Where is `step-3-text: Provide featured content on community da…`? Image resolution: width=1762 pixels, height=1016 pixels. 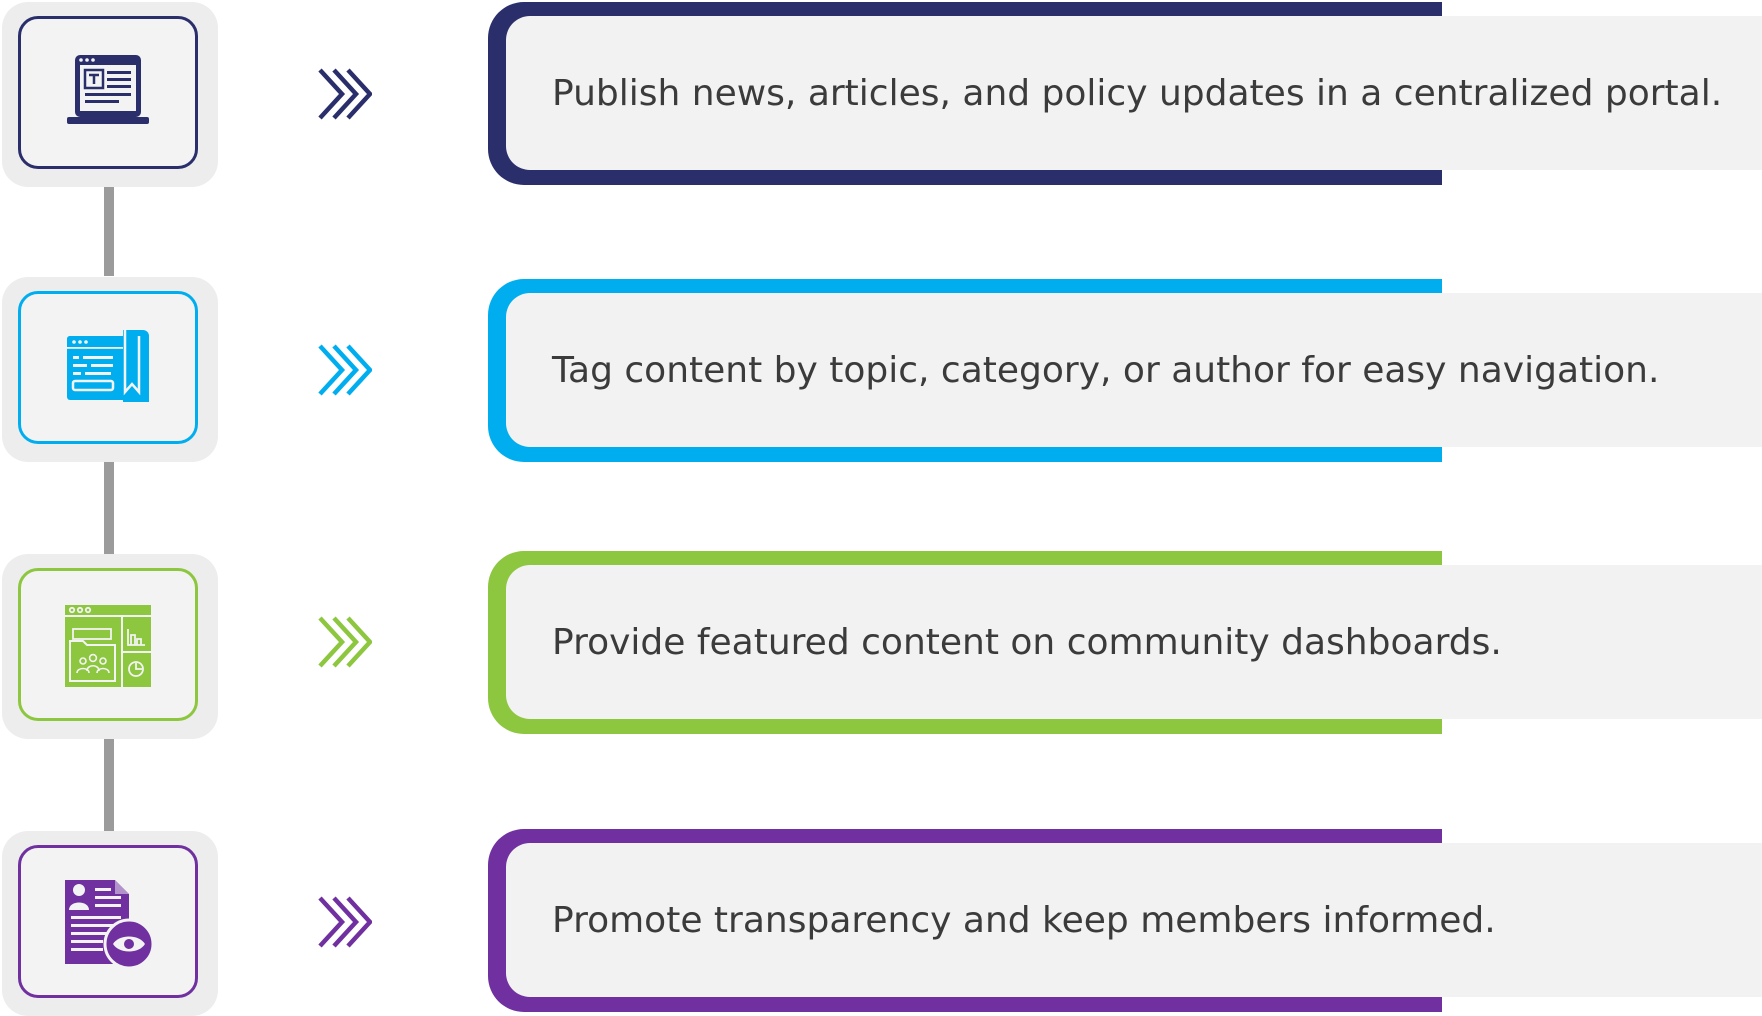 step-3-text: Provide featured content on community da… is located at coordinates (1027, 642).